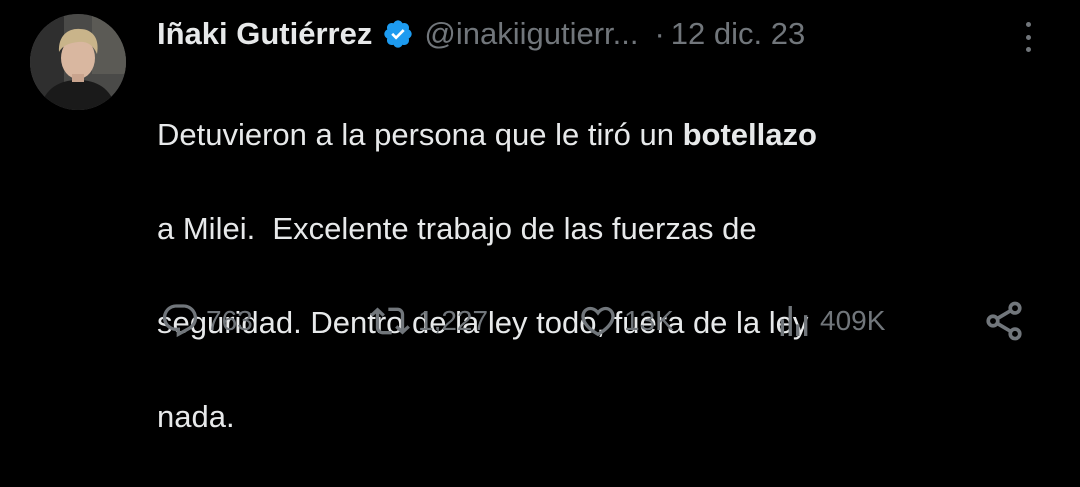 This screenshot has height=487, width=1080. What do you see at coordinates (420, 134) in the screenshot?
I see `tweet-text-line-1-start: Detuvieron a la persona que le tiró un` at bounding box center [420, 134].